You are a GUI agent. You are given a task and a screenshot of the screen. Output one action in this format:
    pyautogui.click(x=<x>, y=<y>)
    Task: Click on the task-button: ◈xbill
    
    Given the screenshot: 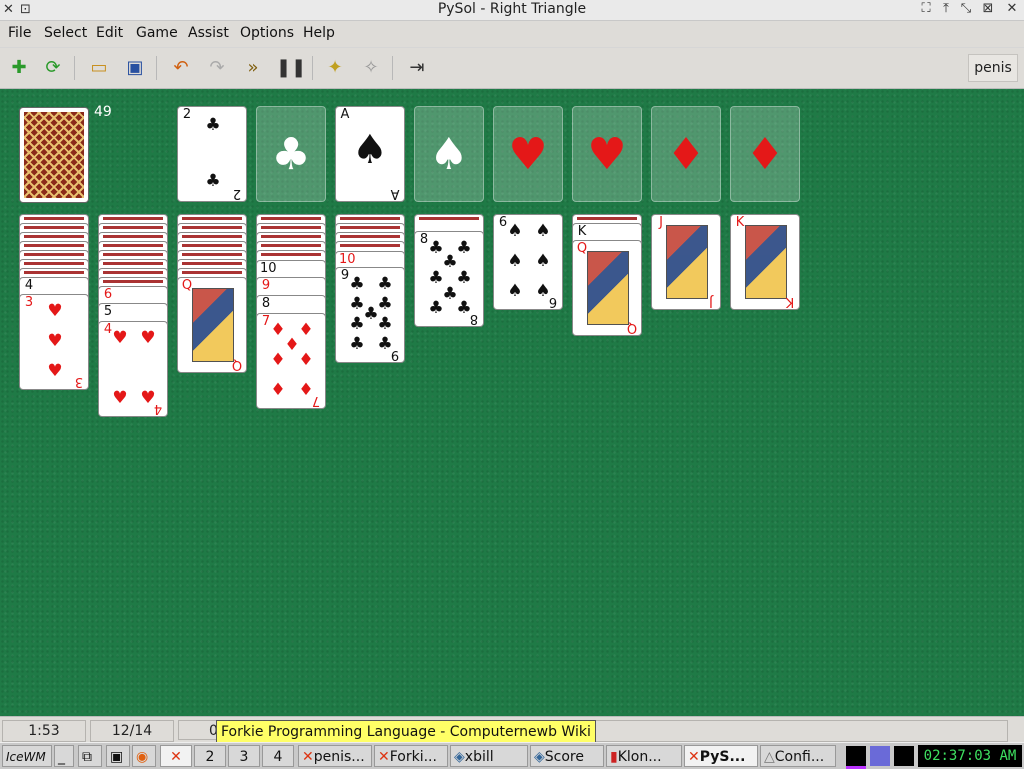 What is the action you would take?
    pyautogui.click(x=489, y=756)
    